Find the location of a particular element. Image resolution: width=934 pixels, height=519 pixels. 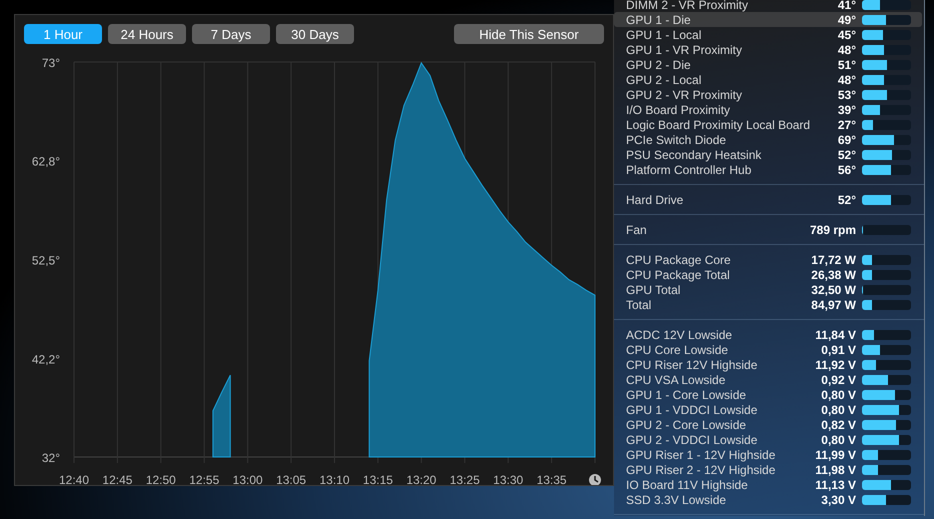

sensor-value: 11,13 V is located at coordinates (835, 485).